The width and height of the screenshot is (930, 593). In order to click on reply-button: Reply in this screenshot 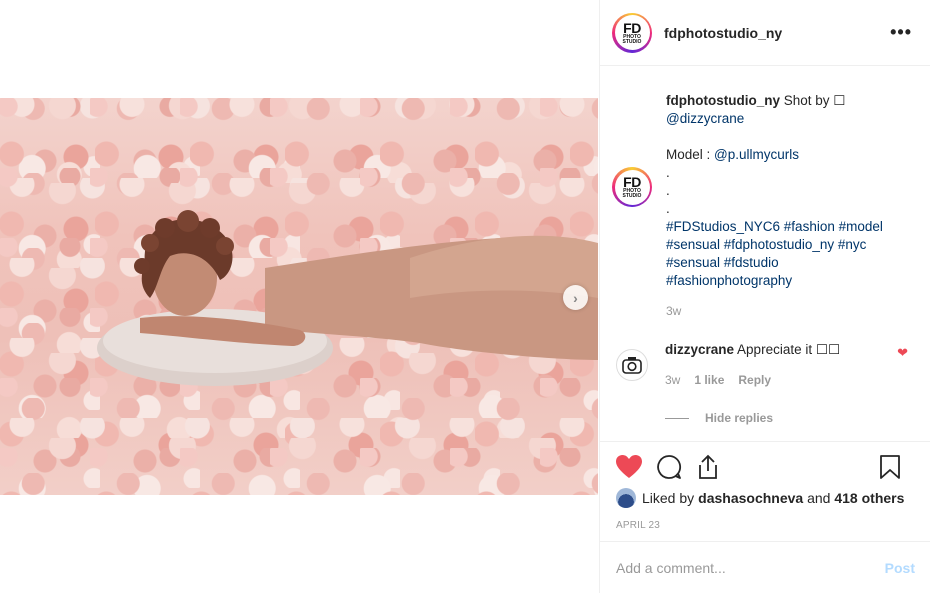, I will do `click(754, 380)`.